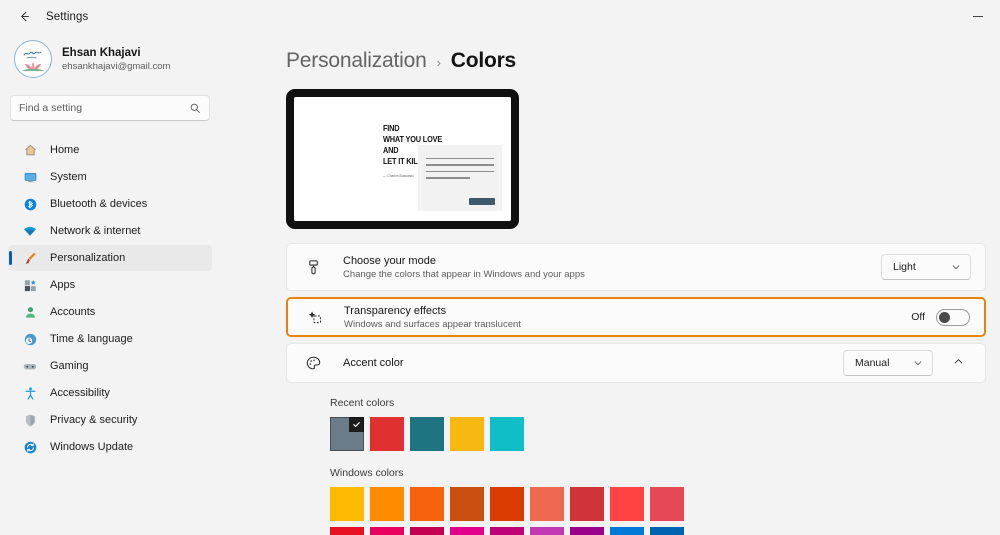 The image size is (1000, 535). What do you see at coordinates (391, 128) in the screenshot?
I see `wallpaper-line: FIND` at bounding box center [391, 128].